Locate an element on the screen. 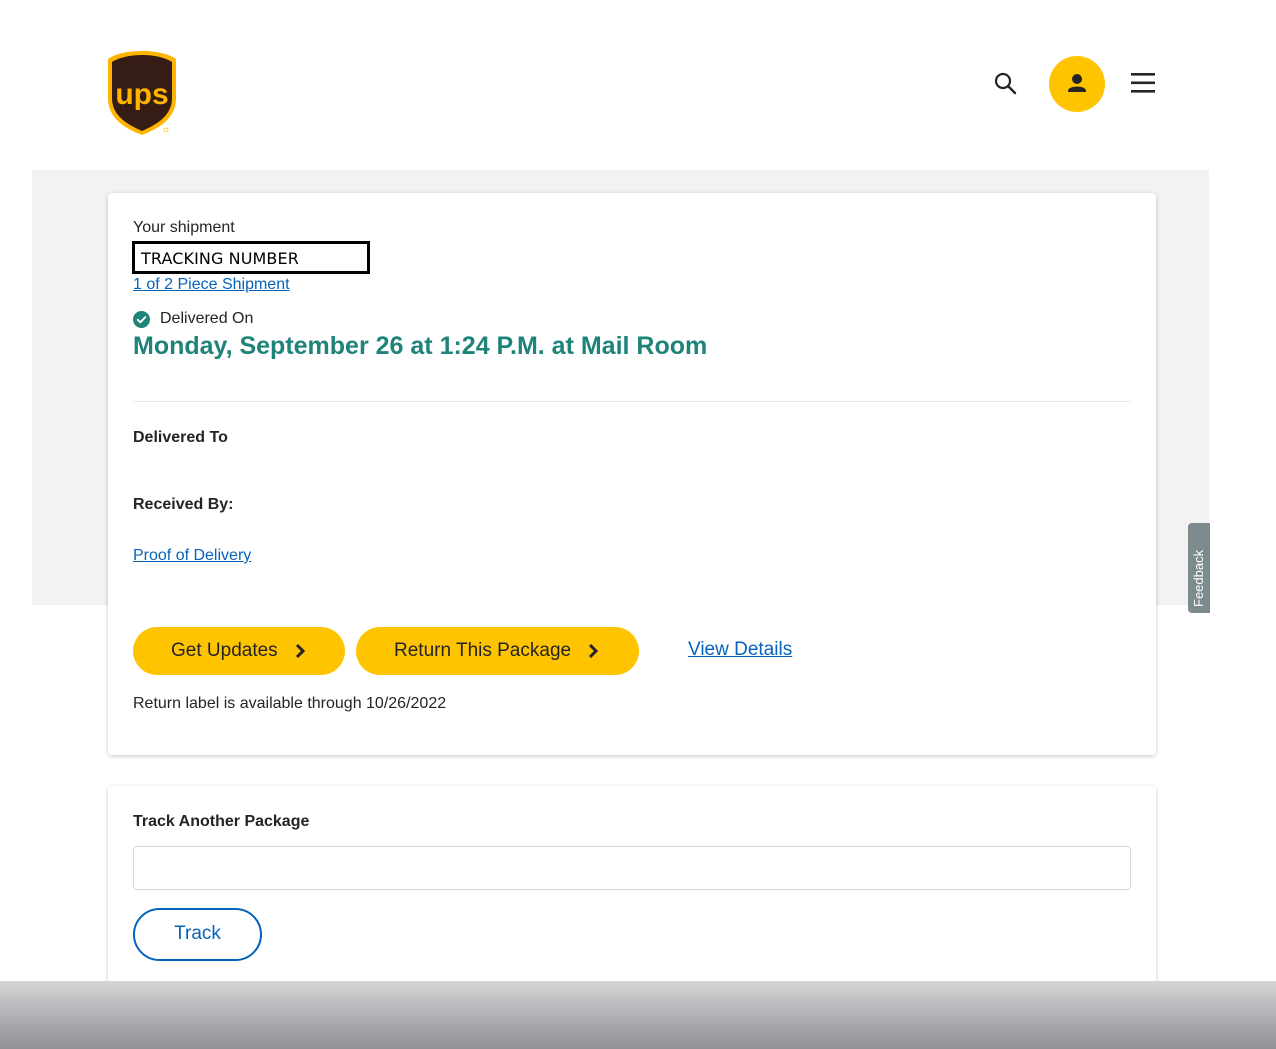  check-circle-icon is located at coordinates (141, 319).